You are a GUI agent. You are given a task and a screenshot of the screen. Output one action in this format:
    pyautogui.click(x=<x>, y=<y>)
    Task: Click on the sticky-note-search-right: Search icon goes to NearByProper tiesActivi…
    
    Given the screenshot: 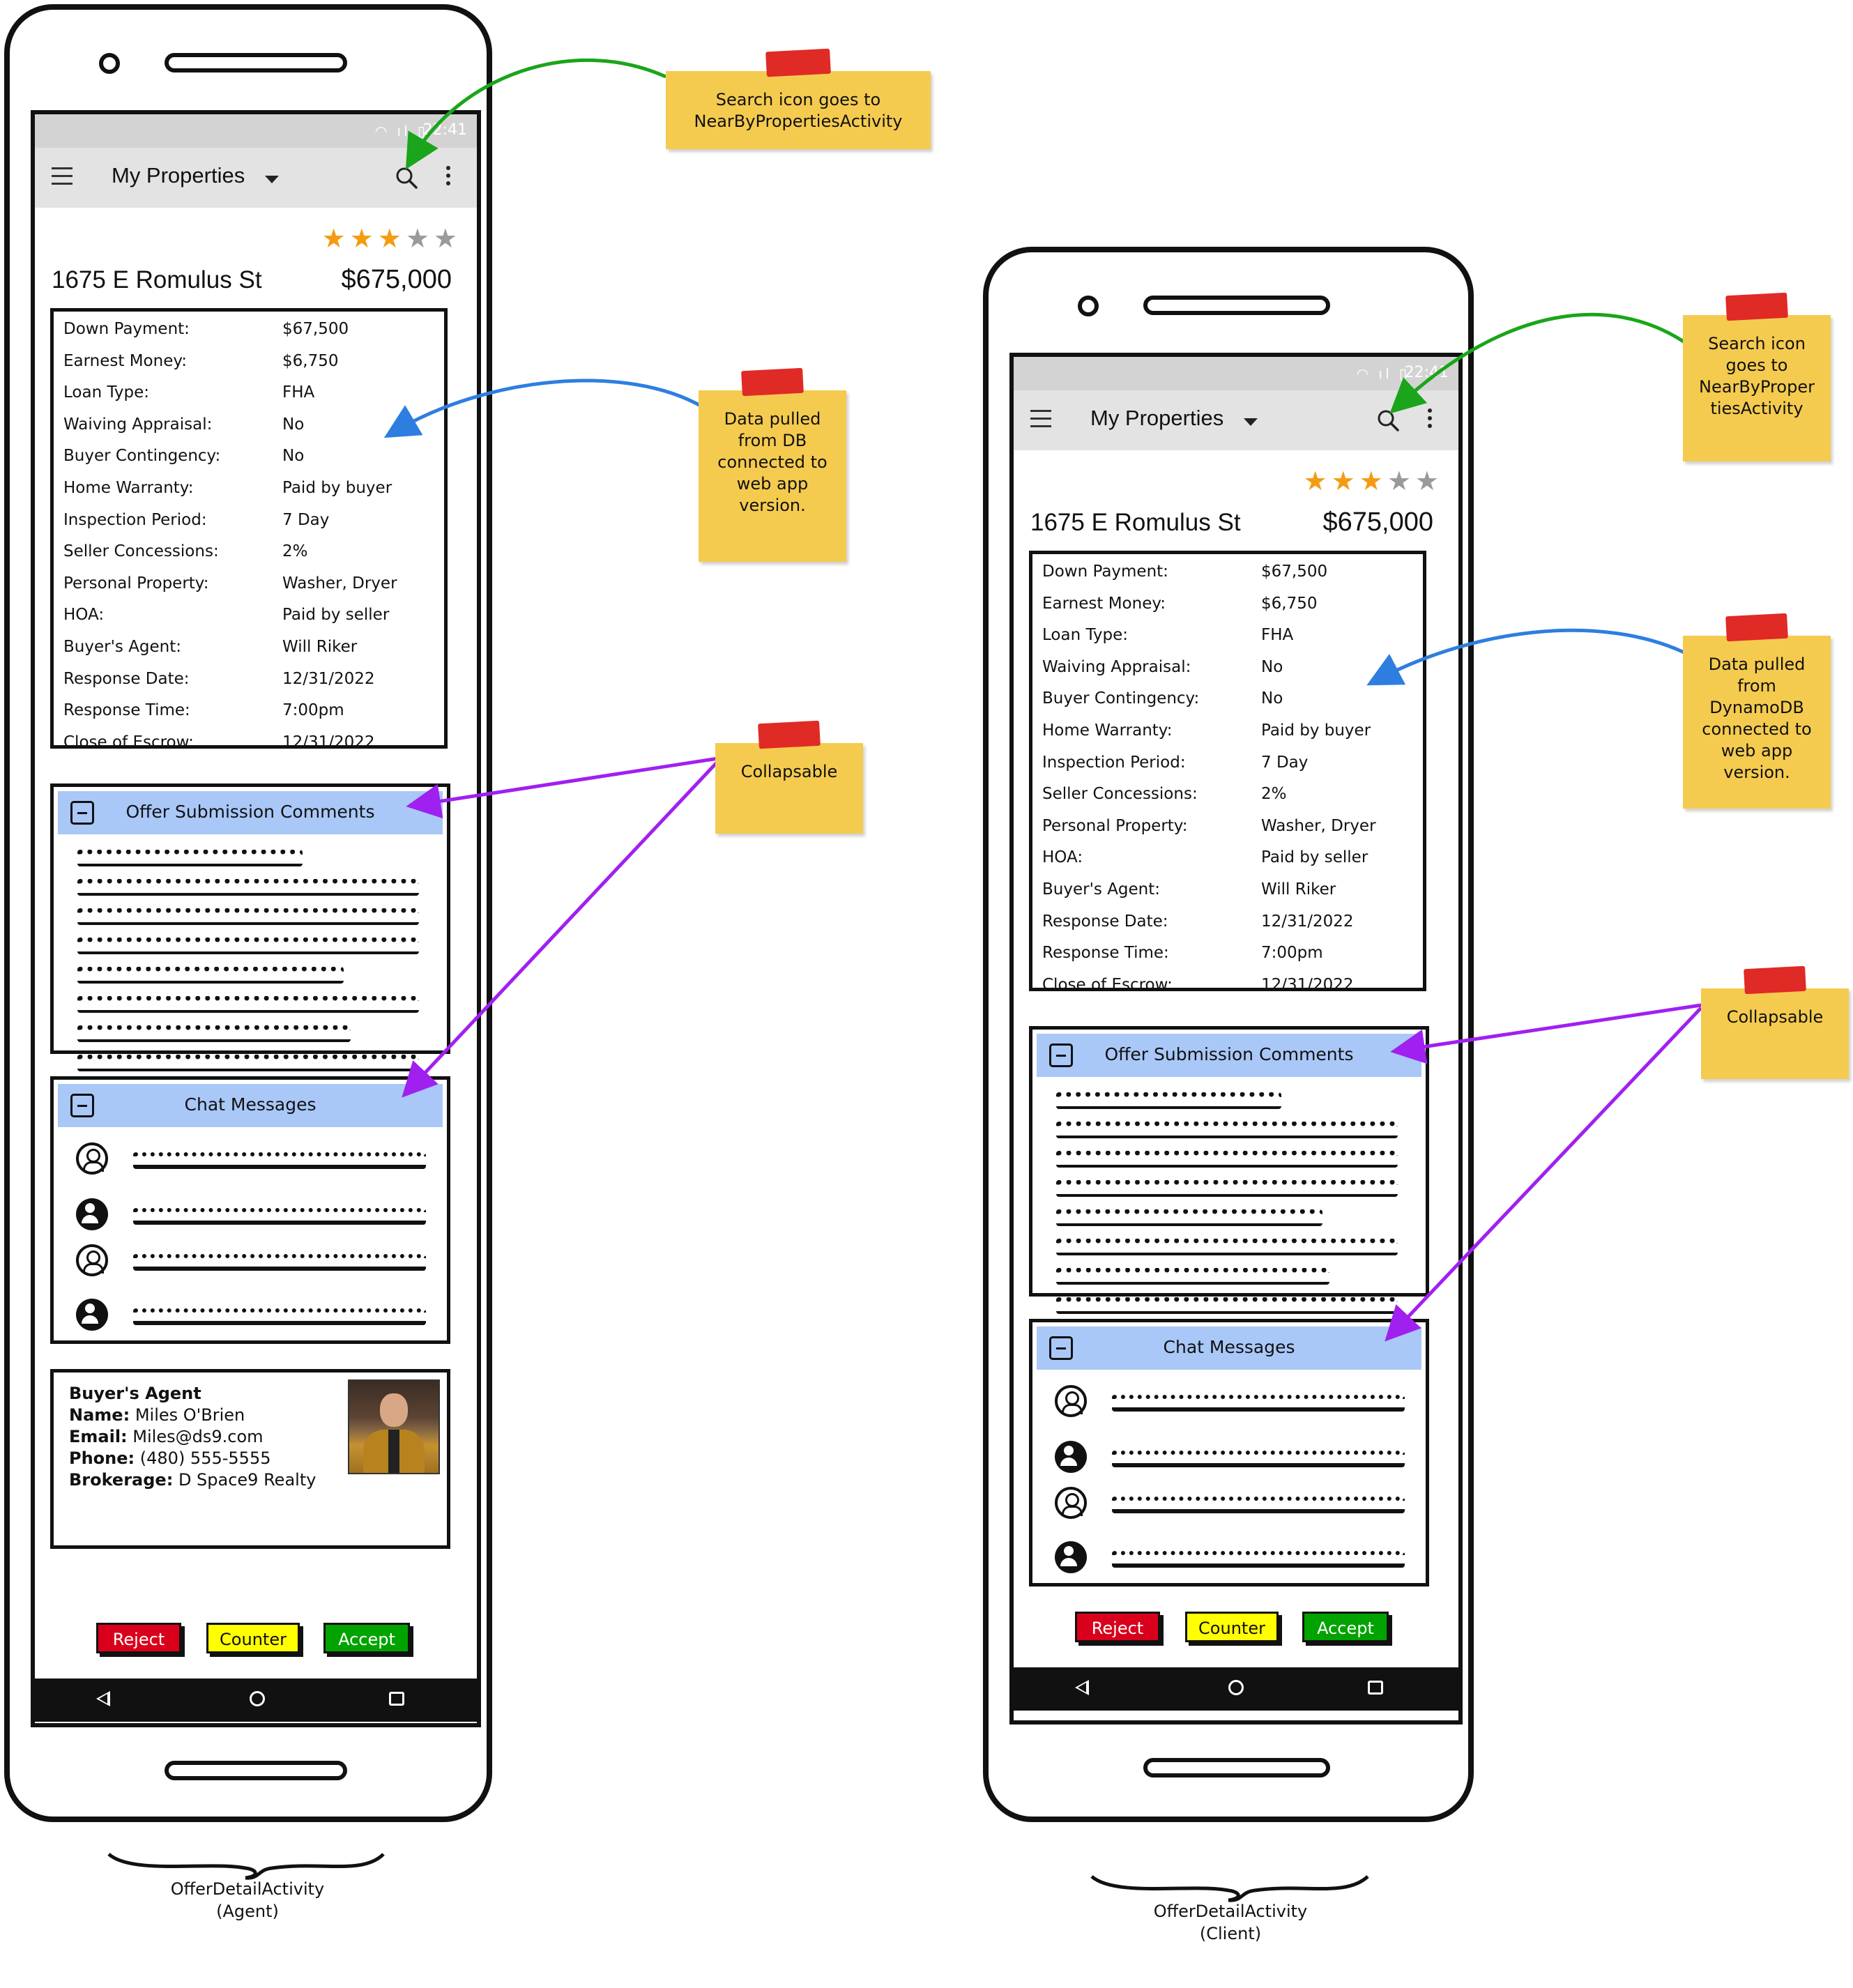 What is the action you would take?
    pyautogui.click(x=1757, y=376)
    